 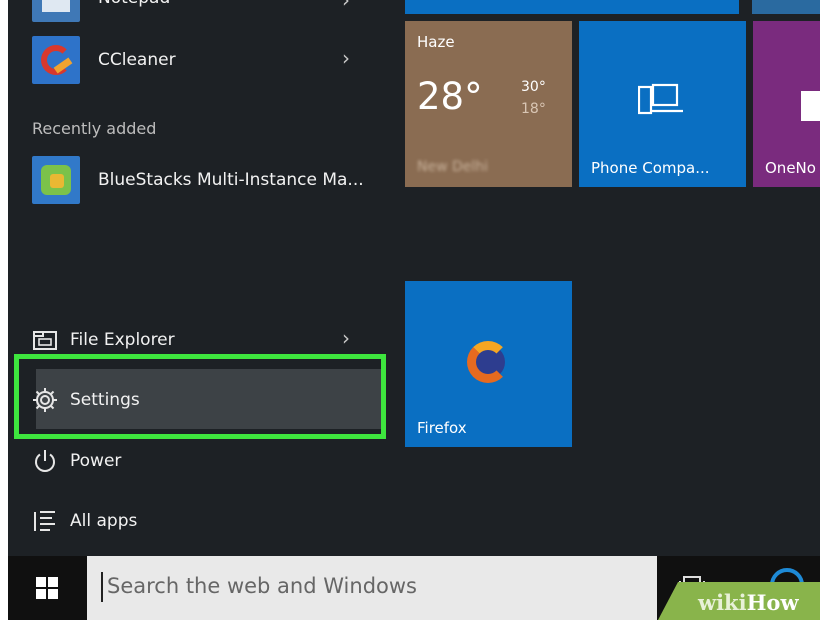 What do you see at coordinates (533, 87) in the screenshot?
I see `weather-high: 30°` at bounding box center [533, 87].